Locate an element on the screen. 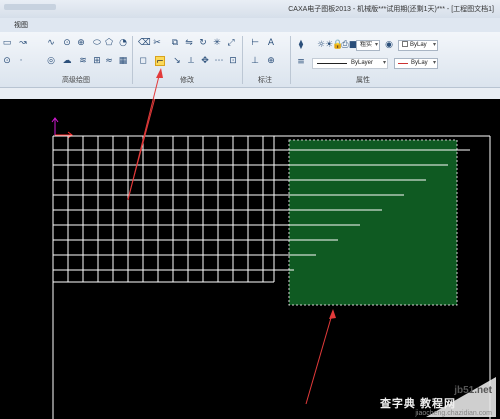 Image resolution: width=500 pixels, height=419 pixels. text-icon: A is located at coordinates (271, 43).